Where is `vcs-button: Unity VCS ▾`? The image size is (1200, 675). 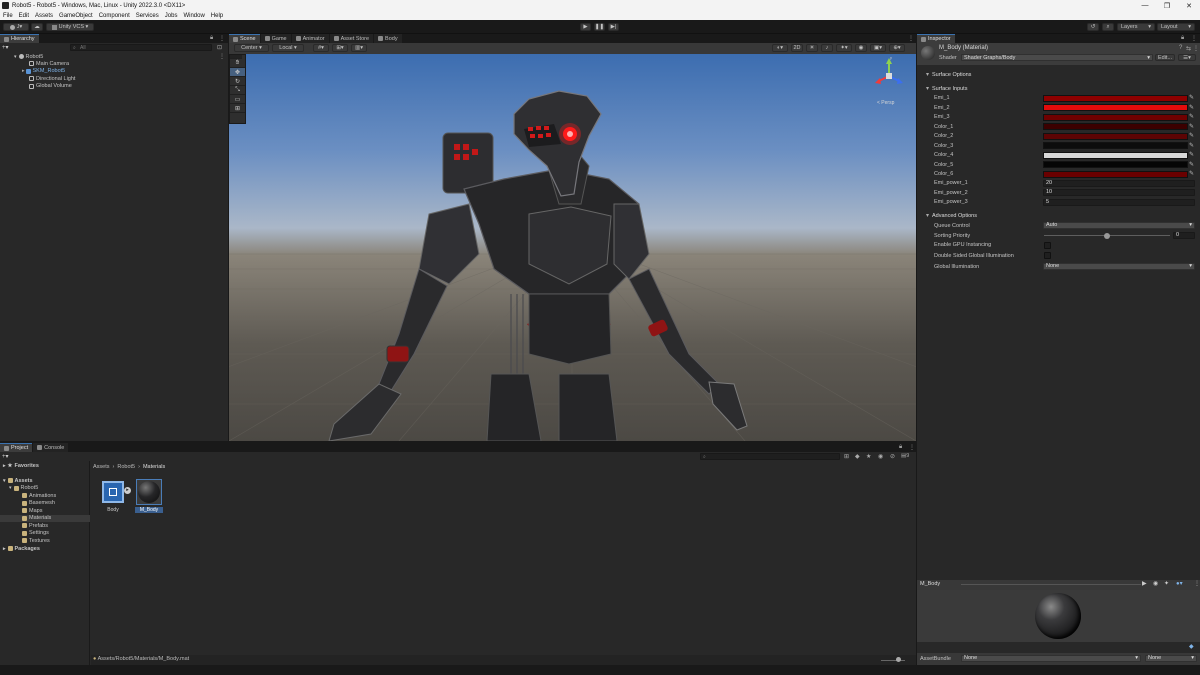
vcs-button: Unity VCS ▾ is located at coordinates (70, 27).